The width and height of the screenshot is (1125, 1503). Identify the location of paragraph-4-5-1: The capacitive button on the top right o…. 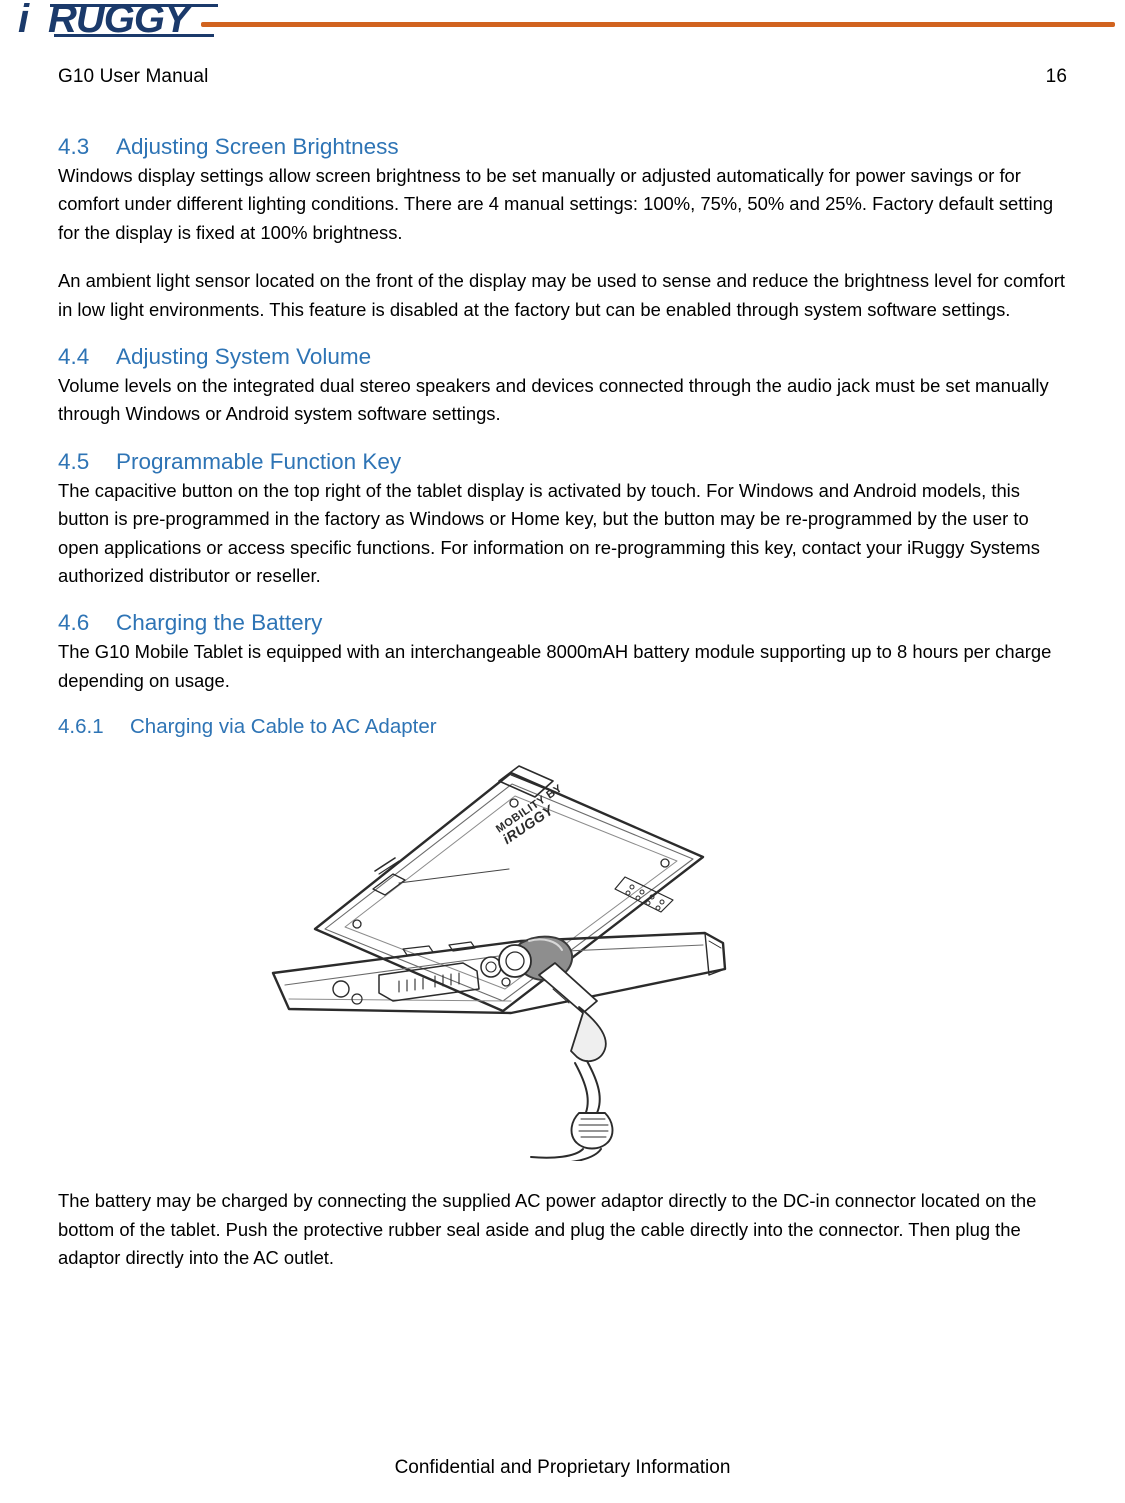
(549, 533).